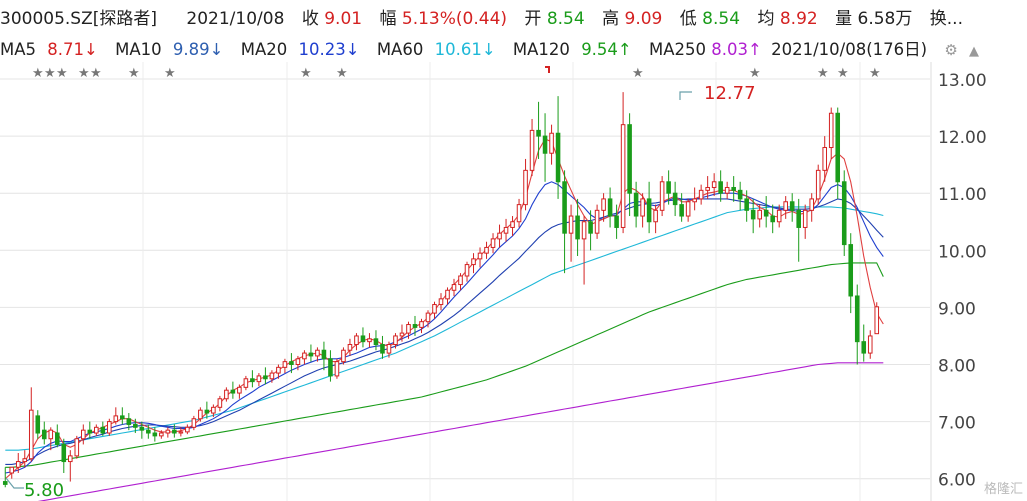 This screenshot has width=1027, height=501. I want to click on watermark: 格隆汇, so click(1003, 489).